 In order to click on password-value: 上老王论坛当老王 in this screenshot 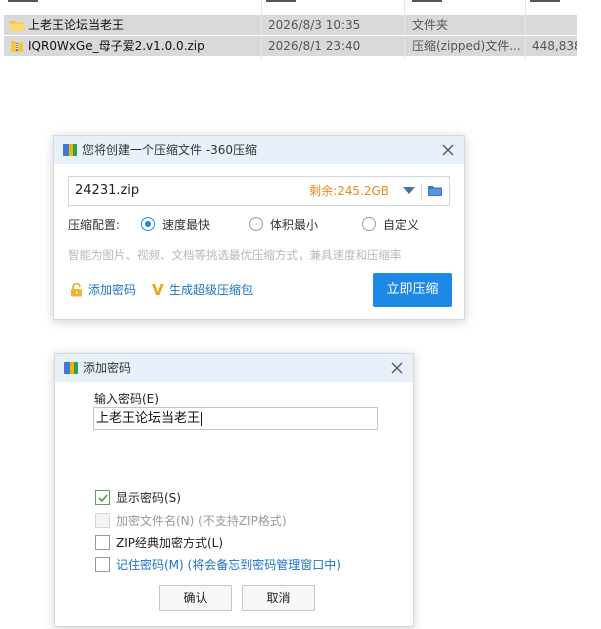, I will do `click(148, 418)`.